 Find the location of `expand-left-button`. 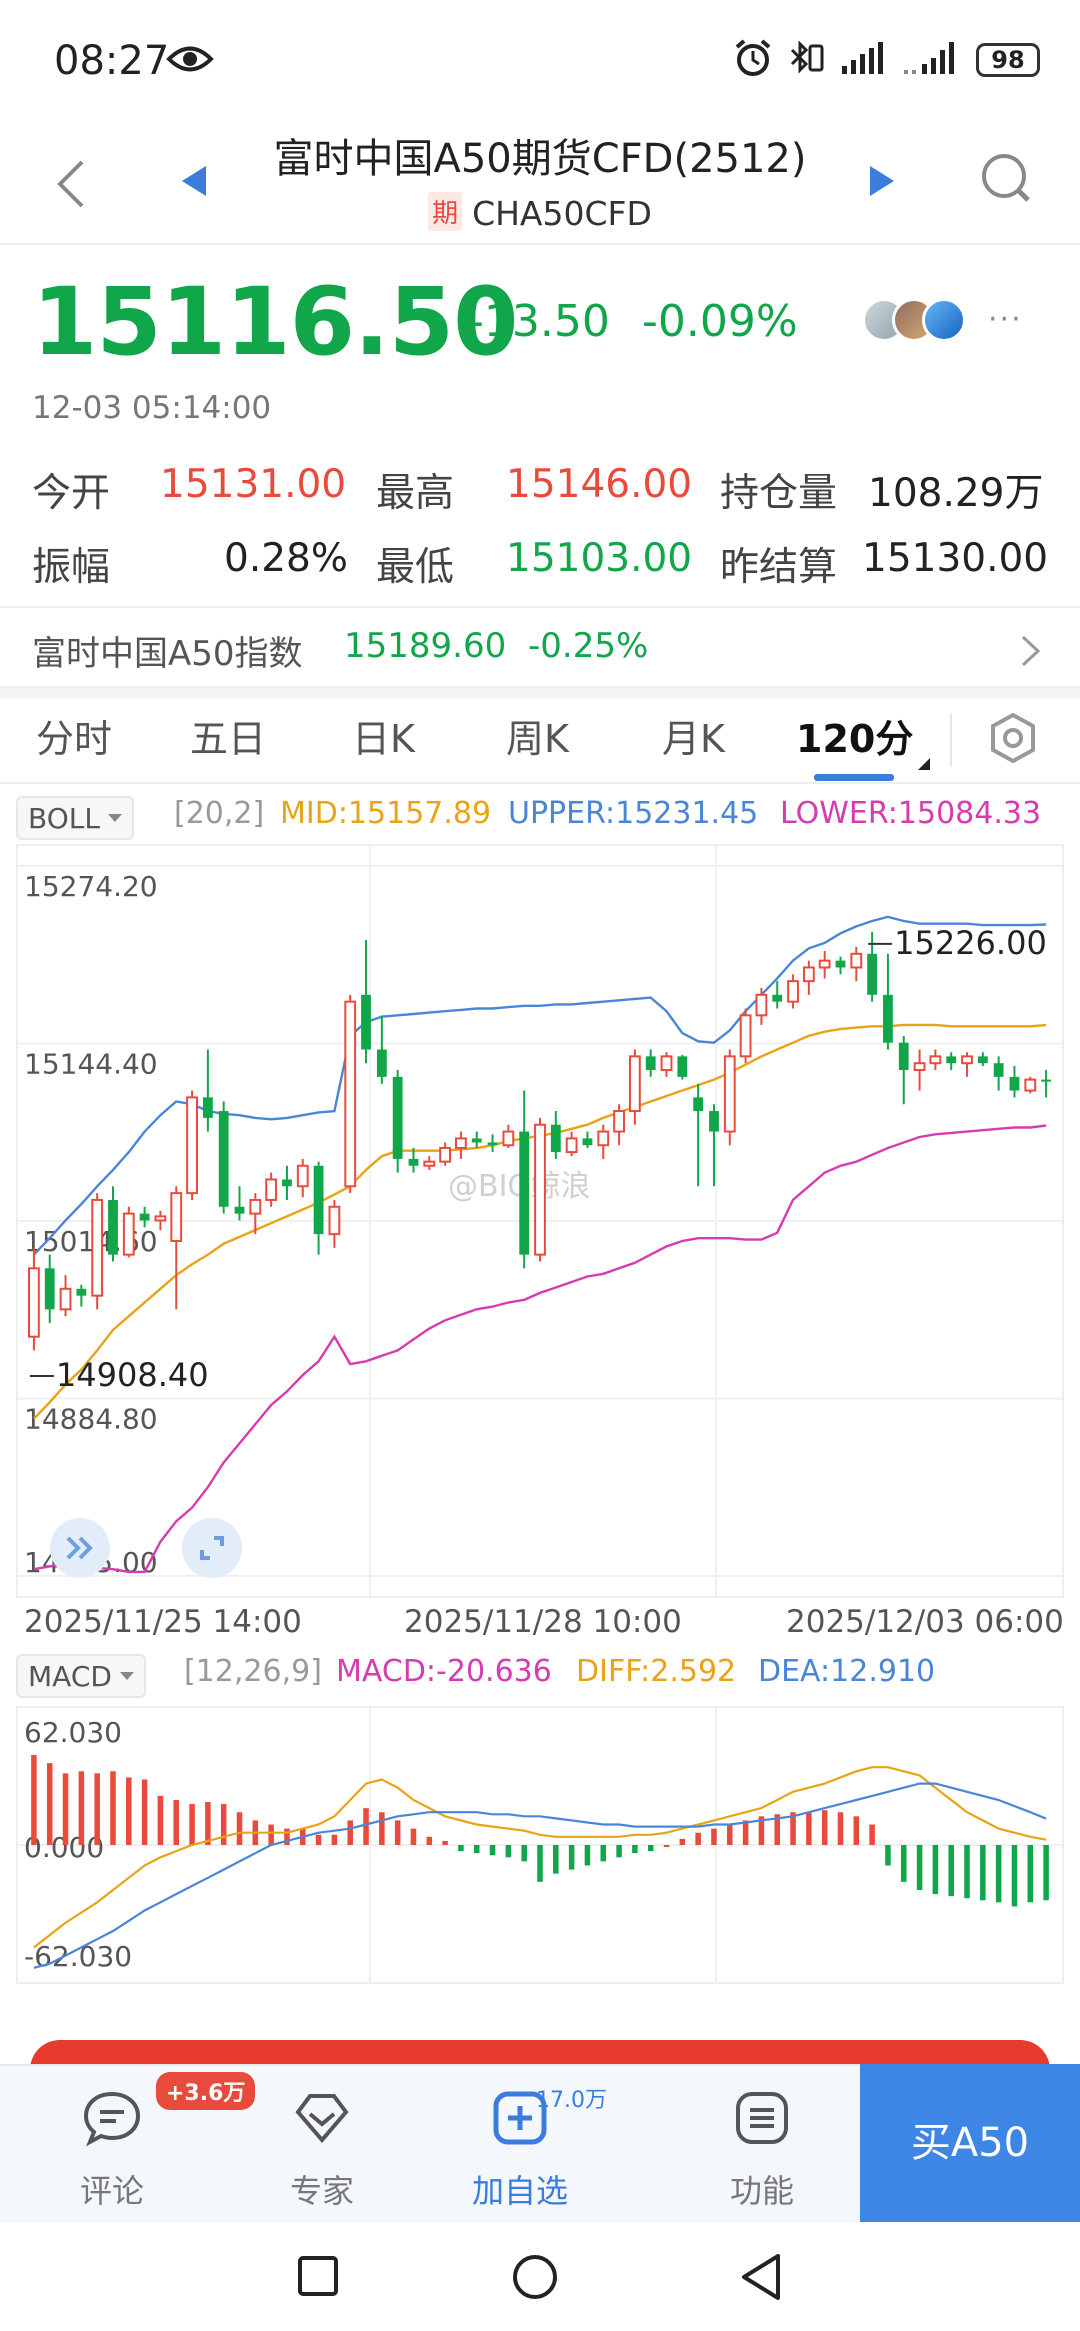

expand-left-button is located at coordinates (80, 1548).